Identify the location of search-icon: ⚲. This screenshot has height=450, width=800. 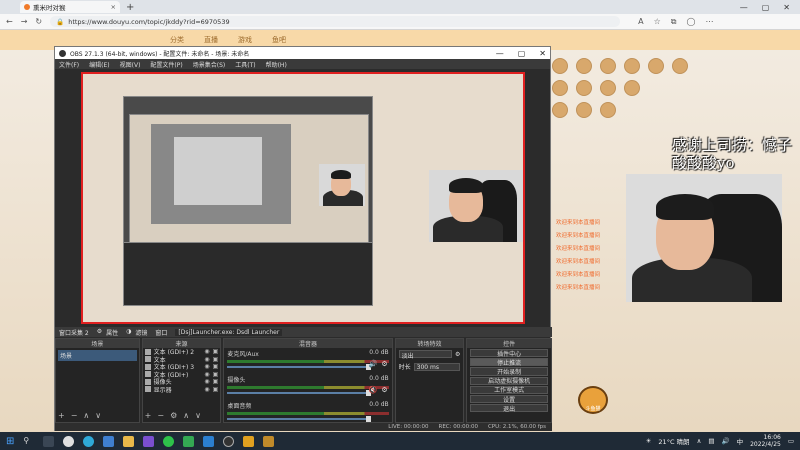
(28, 441).